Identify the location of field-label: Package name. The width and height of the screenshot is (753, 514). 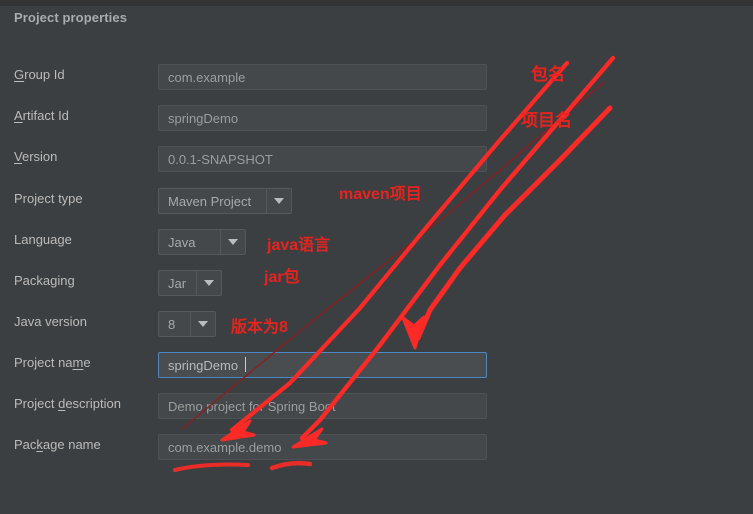
(57, 444).